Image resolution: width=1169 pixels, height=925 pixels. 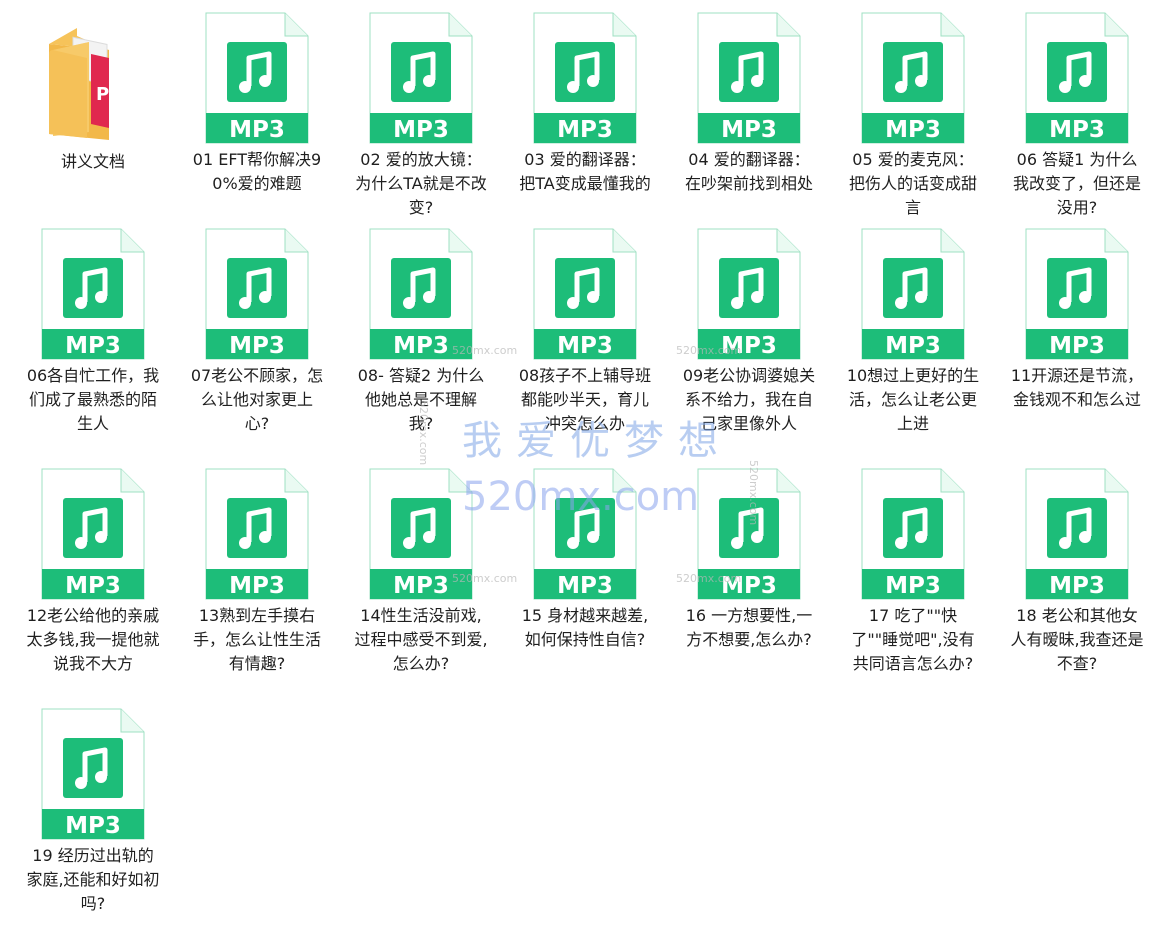 I want to click on mp3-file-item: MP3 01 EFT帮你解决90%爱的难题, so click(x=257, y=104).